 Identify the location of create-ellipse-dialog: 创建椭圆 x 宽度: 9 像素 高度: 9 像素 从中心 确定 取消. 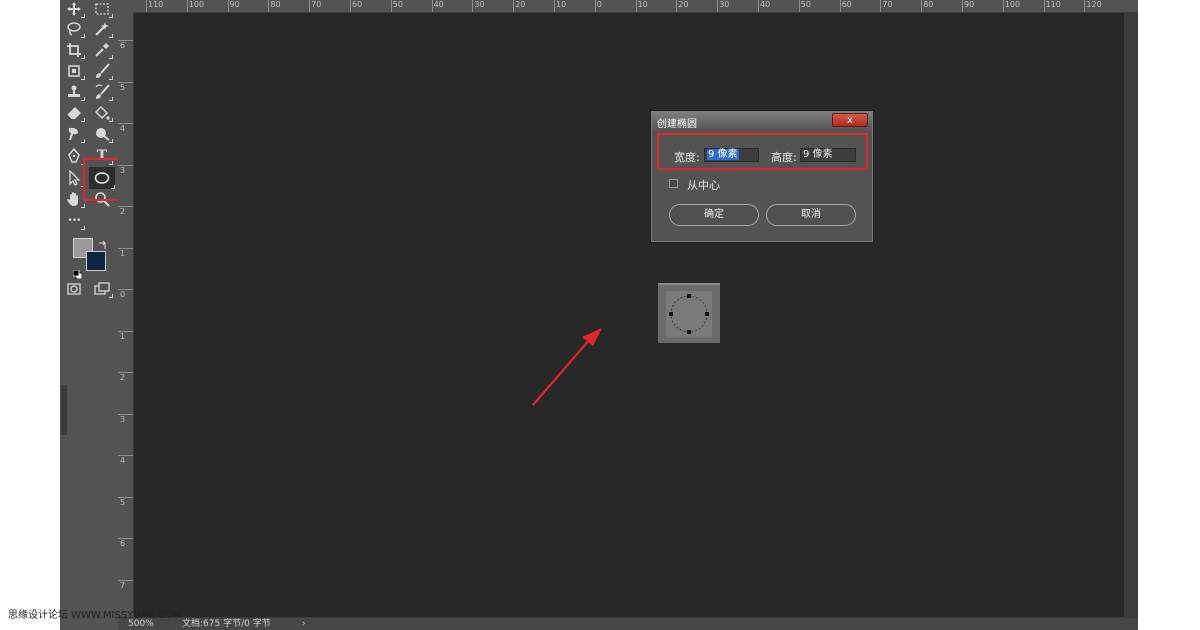
(762, 176).